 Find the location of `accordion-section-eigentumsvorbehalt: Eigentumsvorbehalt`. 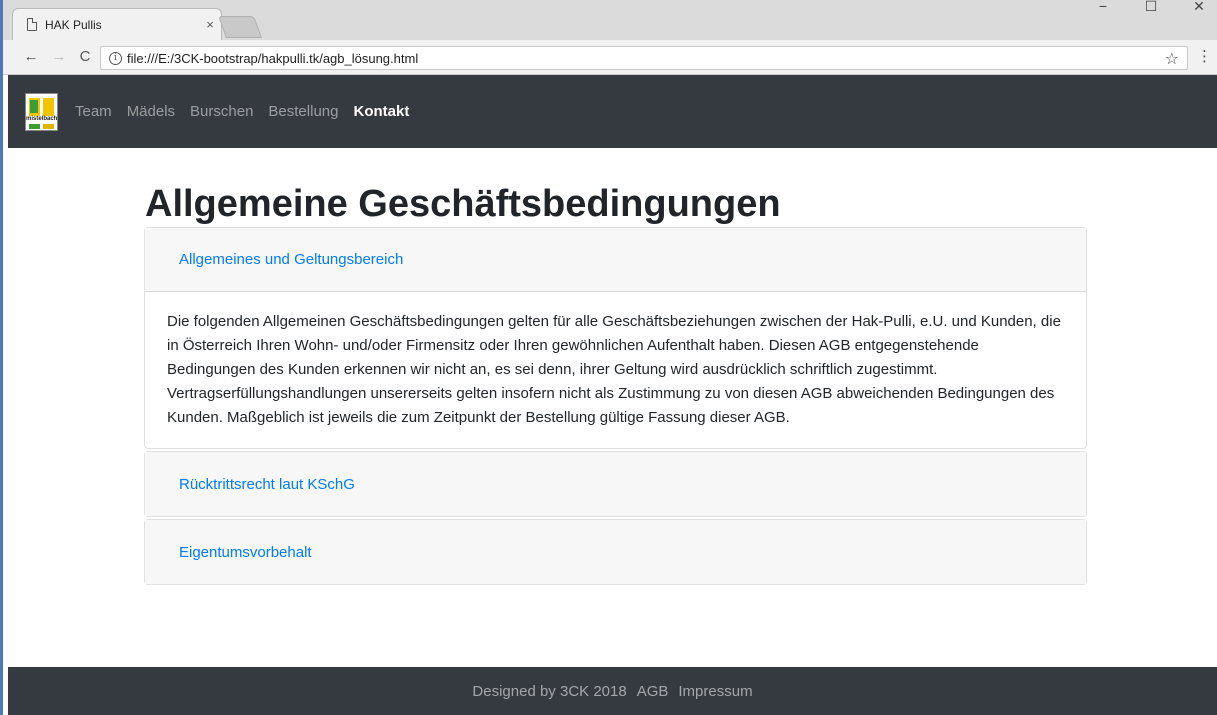

accordion-section-eigentumsvorbehalt: Eigentumsvorbehalt is located at coordinates (615, 552).